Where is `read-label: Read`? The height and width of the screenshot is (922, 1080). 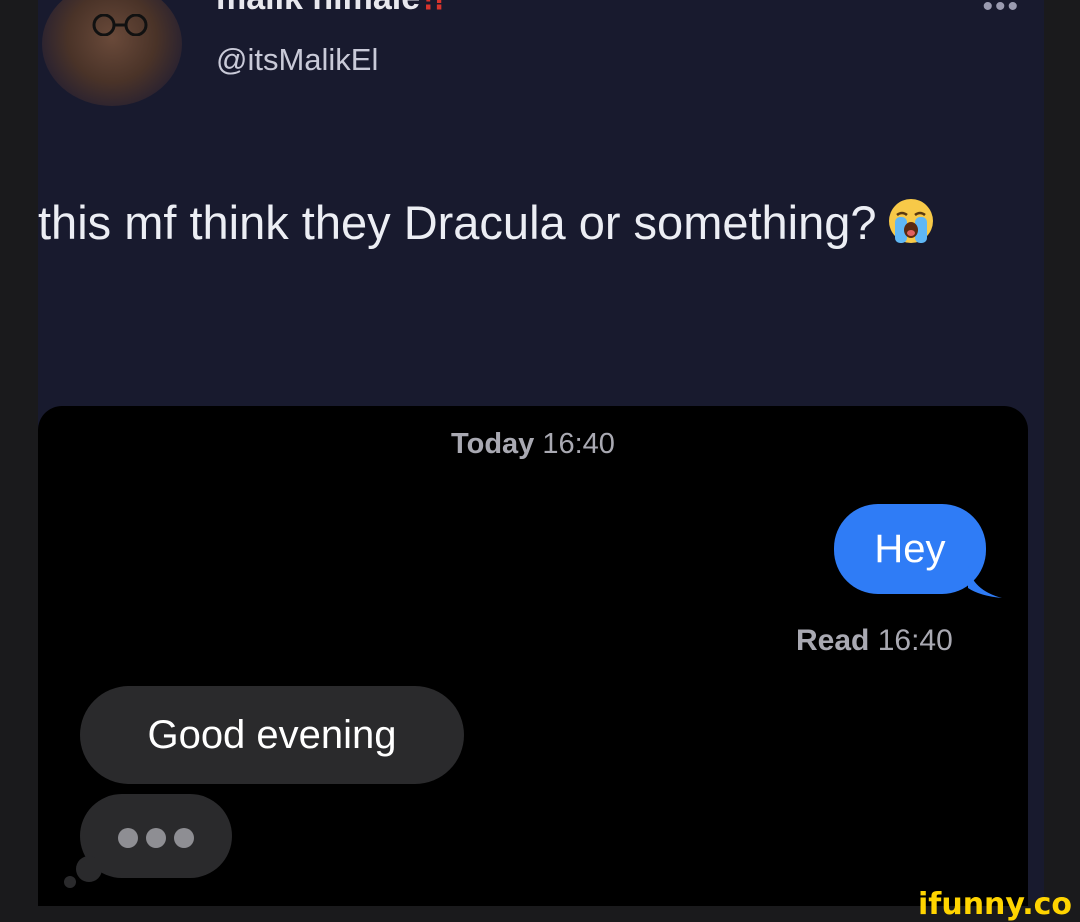 read-label: Read is located at coordinates (833, 640).